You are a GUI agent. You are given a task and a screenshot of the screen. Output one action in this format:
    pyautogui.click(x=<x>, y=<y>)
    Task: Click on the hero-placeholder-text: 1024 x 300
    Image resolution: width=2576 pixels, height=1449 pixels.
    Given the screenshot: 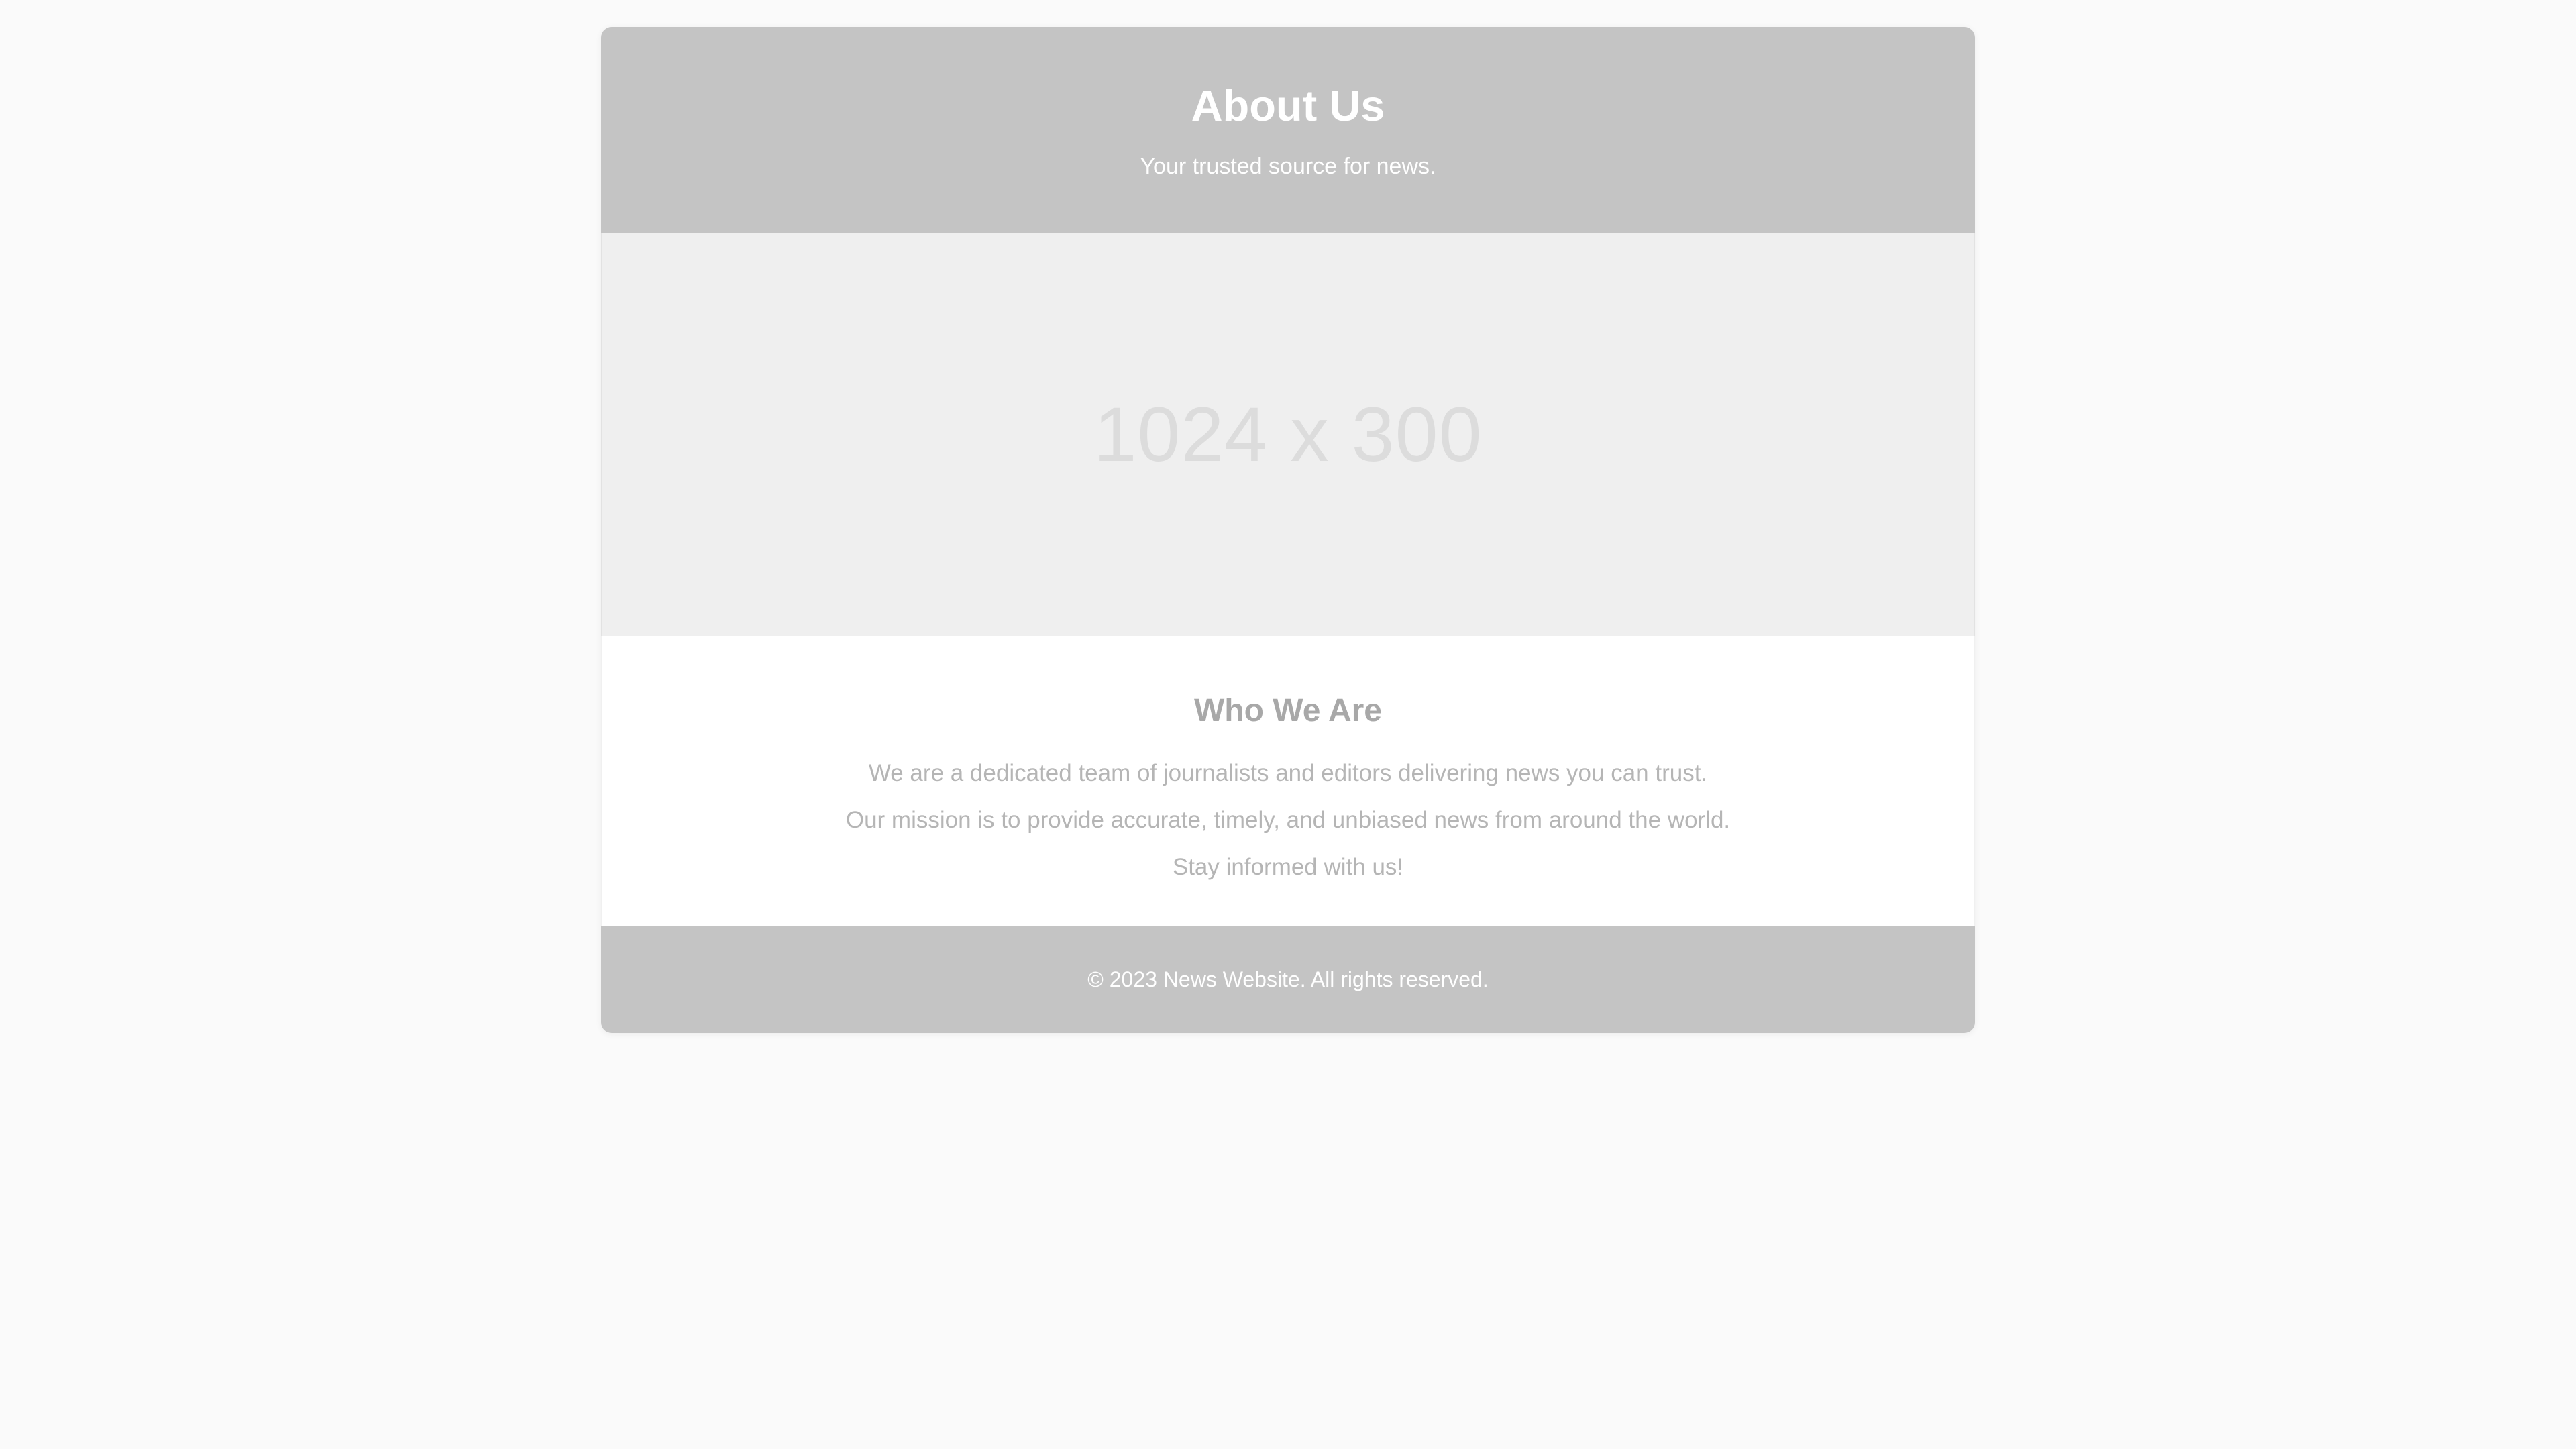 What is the action you would take?
    pyautogui.click(x=1288, y=435)
    